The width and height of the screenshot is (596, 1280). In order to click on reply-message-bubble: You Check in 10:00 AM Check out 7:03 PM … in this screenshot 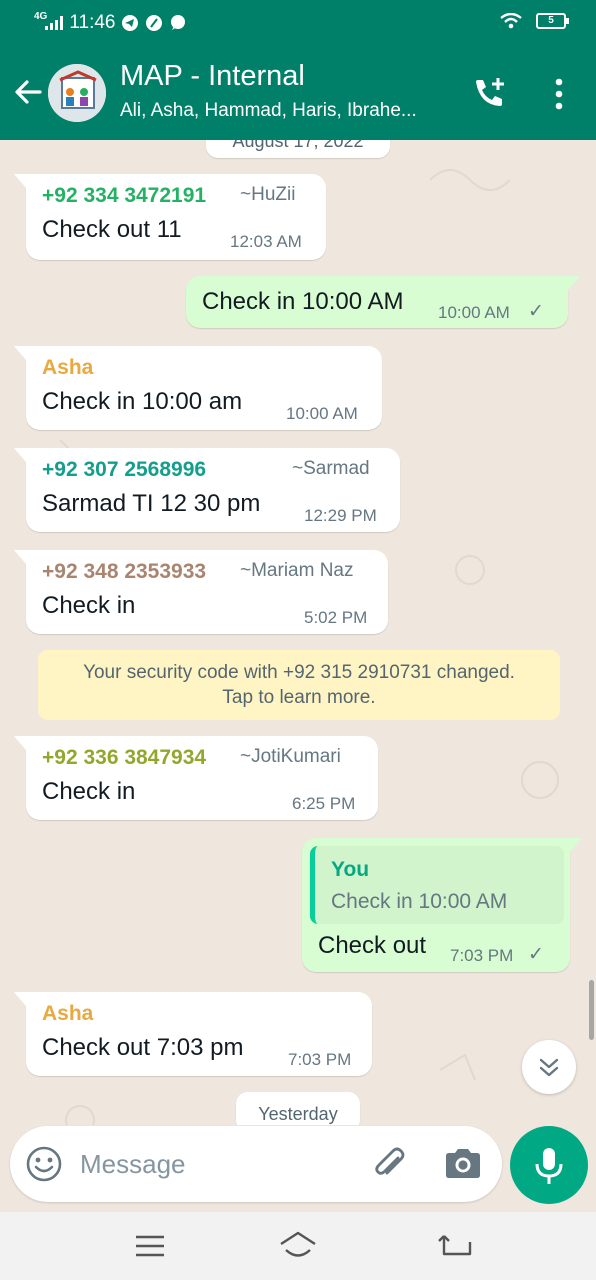, I will do `click(442, 905)`.